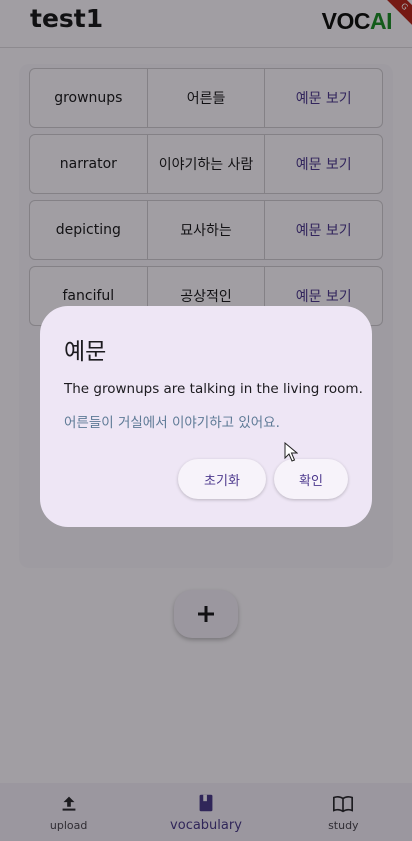 The width and height of the screenshot is (412, 841). Describe the element at coordinates (311, 479) in the screenshot. I see `confirm-button: 확인` at that location.